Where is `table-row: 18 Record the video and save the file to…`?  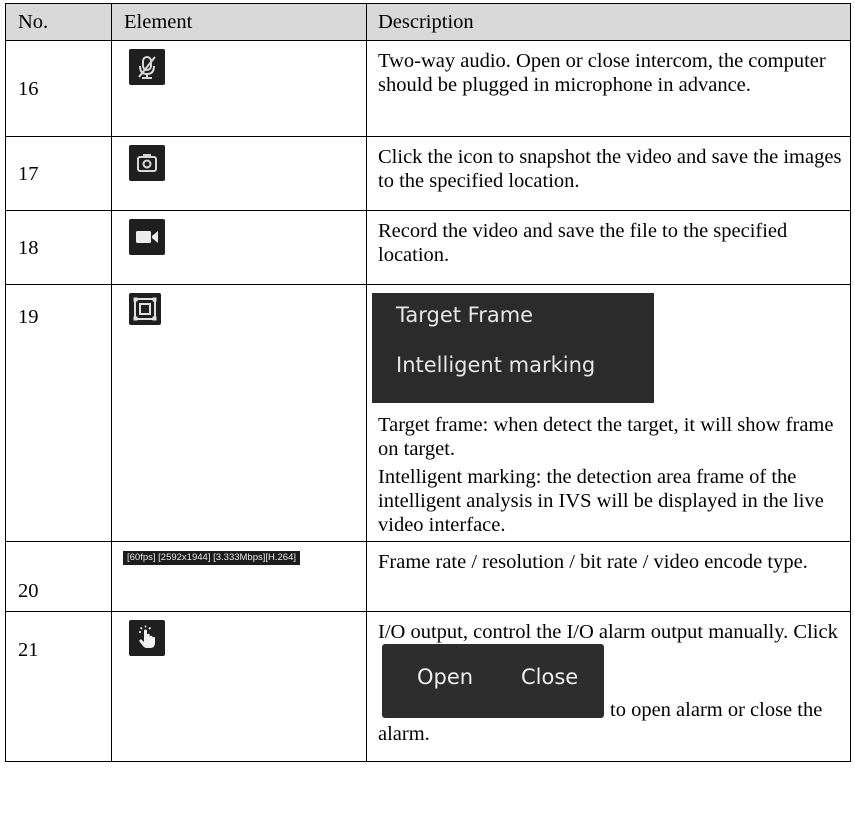
table-row: 18 Record the video and save the file to… is located at coordinates (428, 247).